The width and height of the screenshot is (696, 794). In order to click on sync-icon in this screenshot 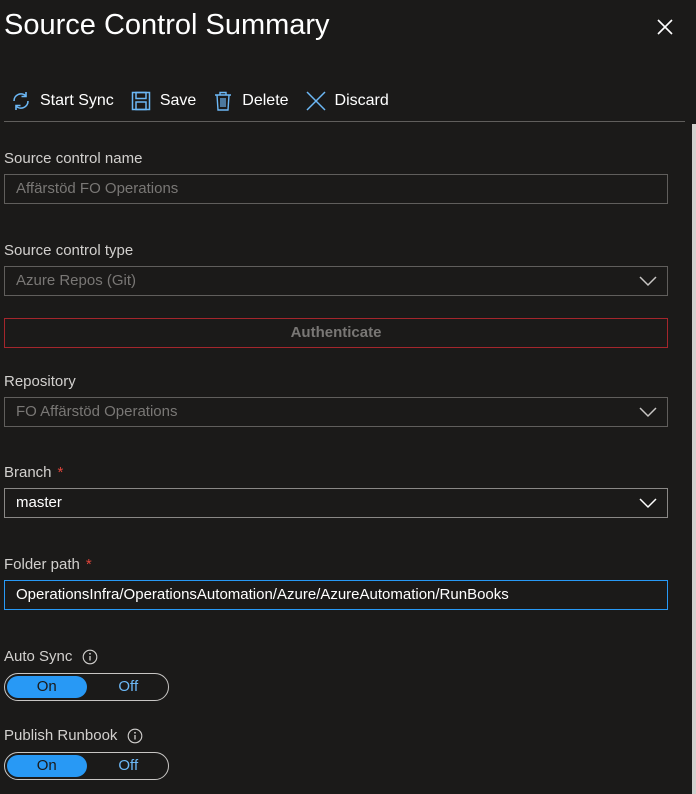, I will do `click(21, 101)`.